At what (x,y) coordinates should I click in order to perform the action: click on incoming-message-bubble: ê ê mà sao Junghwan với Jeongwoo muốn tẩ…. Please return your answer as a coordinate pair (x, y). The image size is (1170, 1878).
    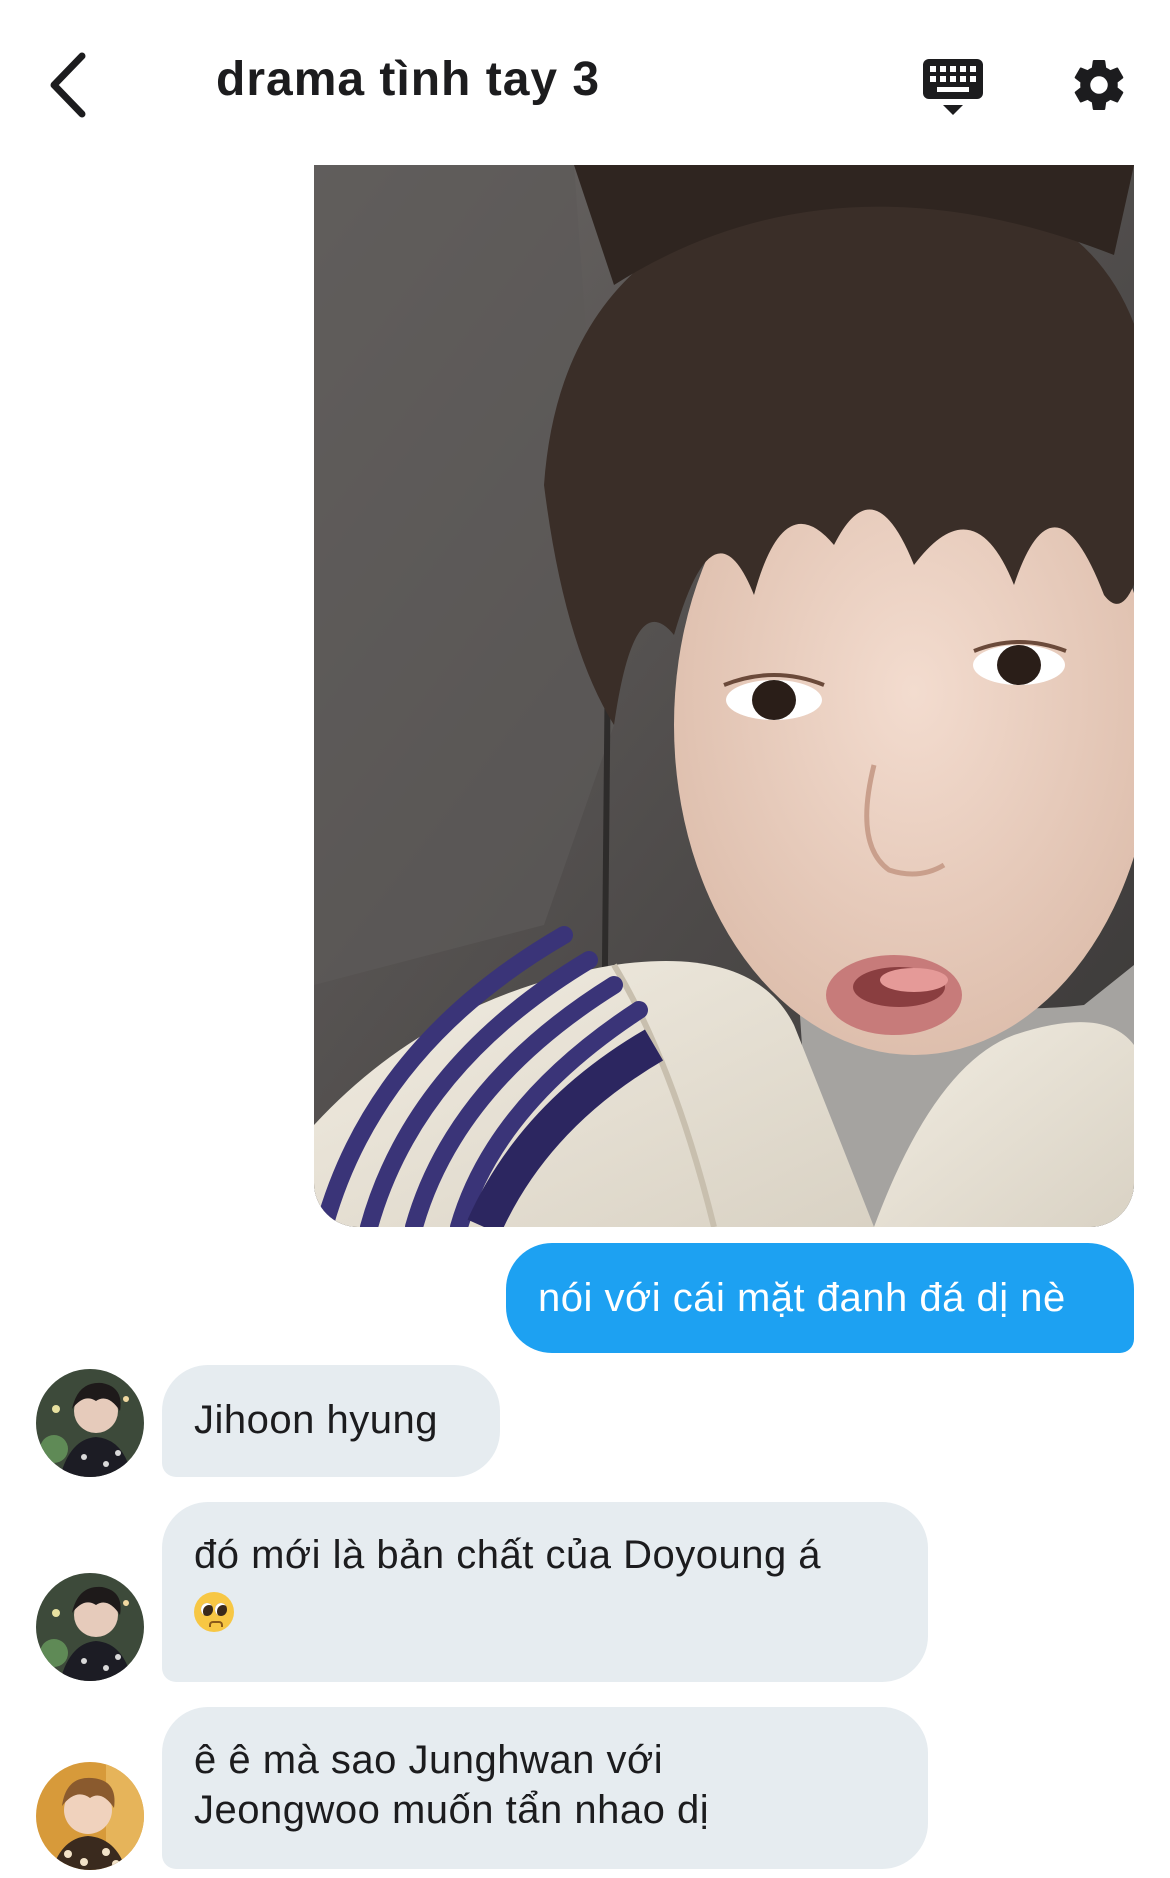
    Looking at the image, I should click on (545, 1788).